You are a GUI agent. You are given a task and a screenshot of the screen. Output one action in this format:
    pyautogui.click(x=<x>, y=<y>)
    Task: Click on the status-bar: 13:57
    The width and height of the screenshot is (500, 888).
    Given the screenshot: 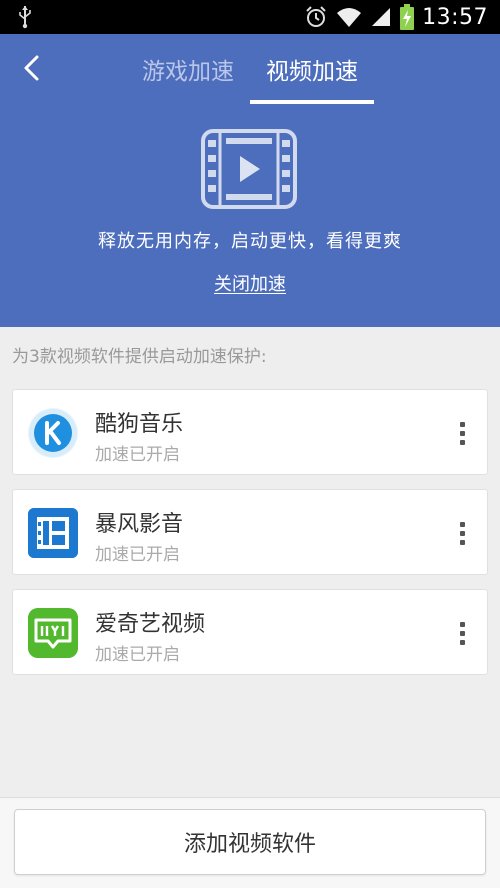 What is the action you would take?
    pyautogui.click(x=250, y=17)
    